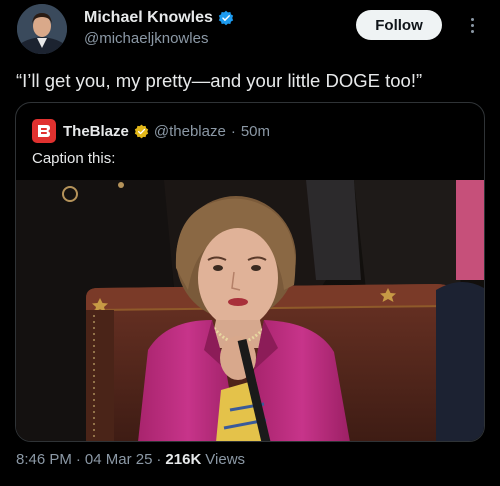 The width and height of the screenshot is (500, 486). Describe the element at coordinates (151, 131) in the screenshot. I see `quoted-tweet-header: TheBlaze @theblaze · 50m` at that location.